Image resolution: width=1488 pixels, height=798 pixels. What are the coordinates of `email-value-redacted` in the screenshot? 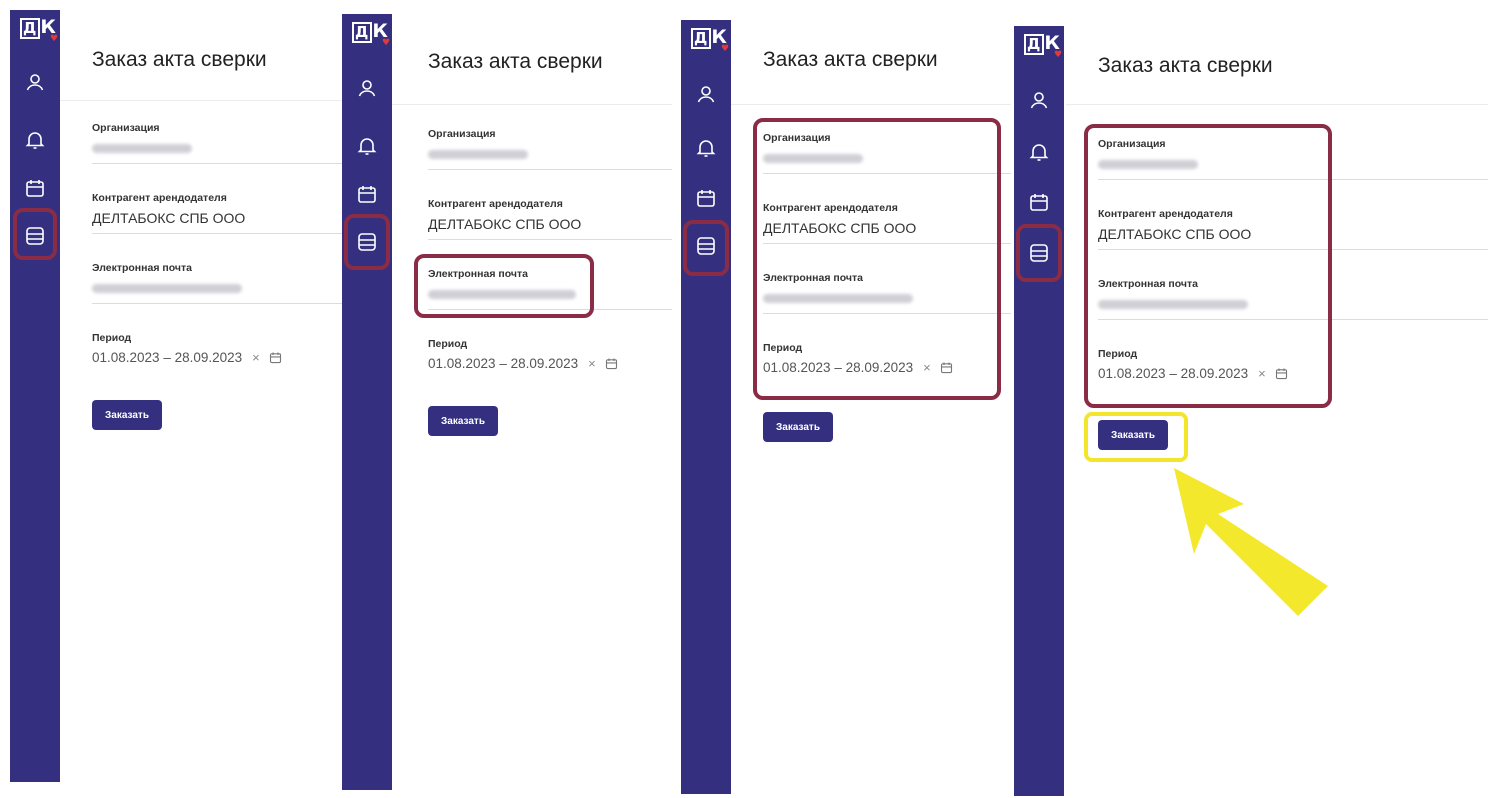 It's located at (167, 288).